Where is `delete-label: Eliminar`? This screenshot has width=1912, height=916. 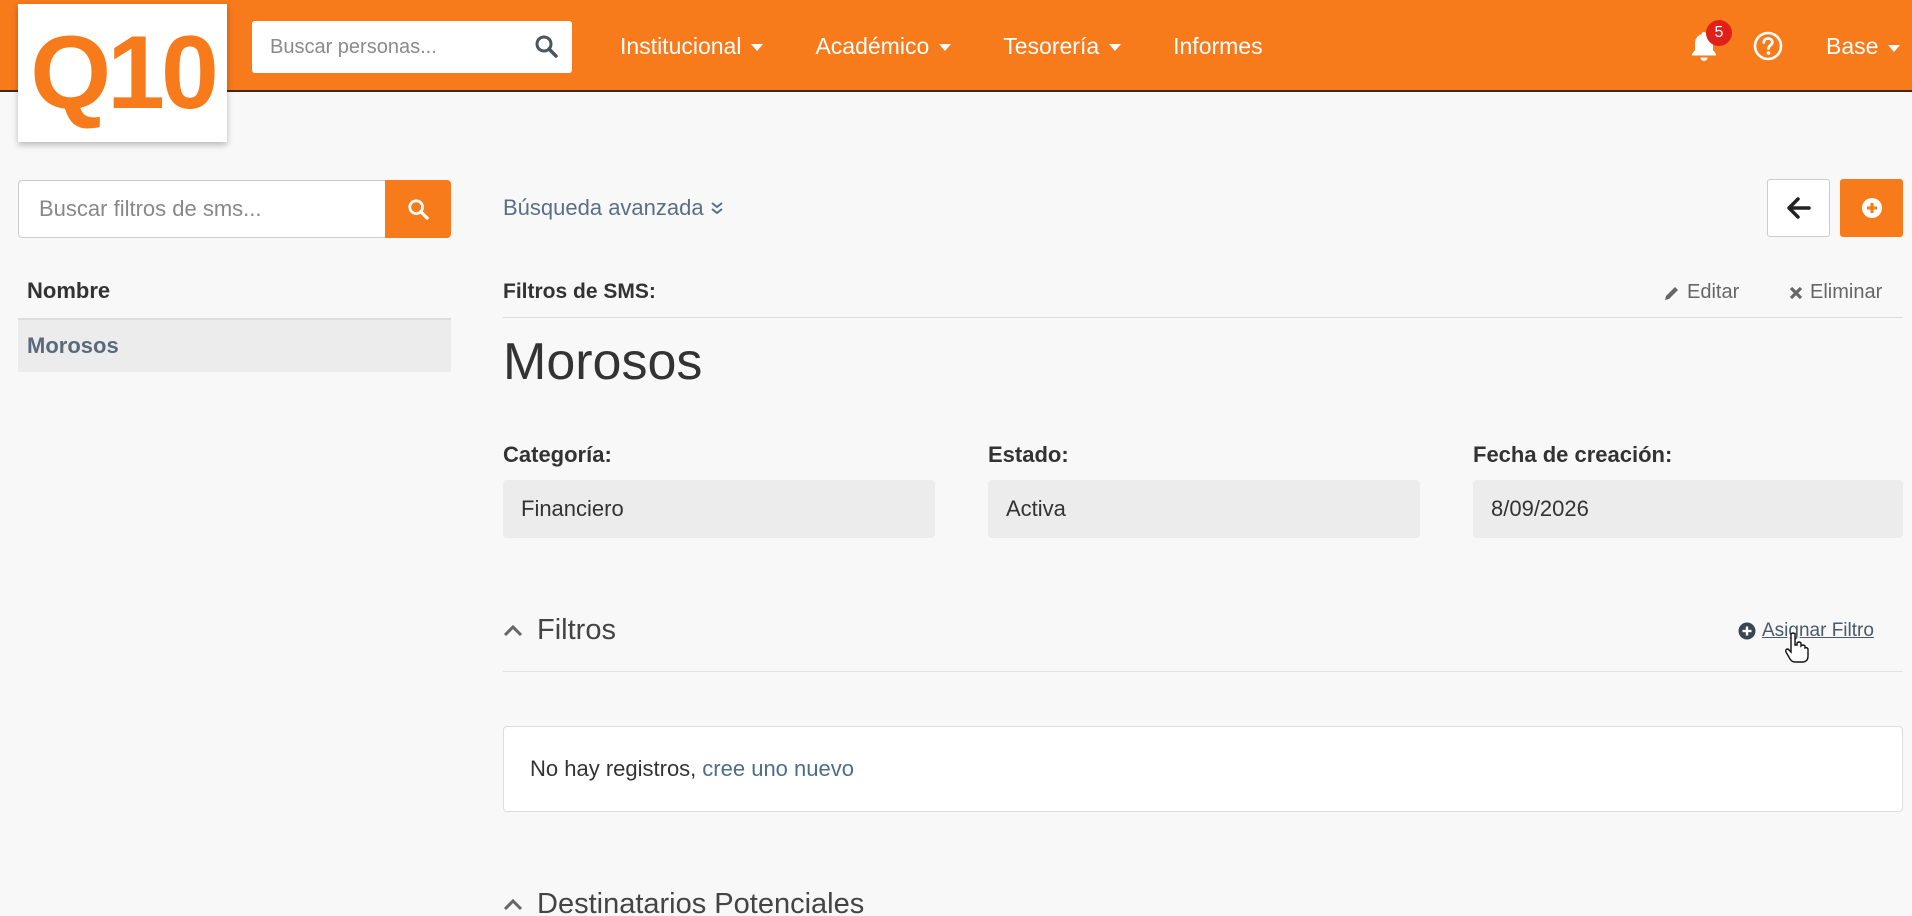
delete-label: Eliminar is located at coordinates (1846, 292).